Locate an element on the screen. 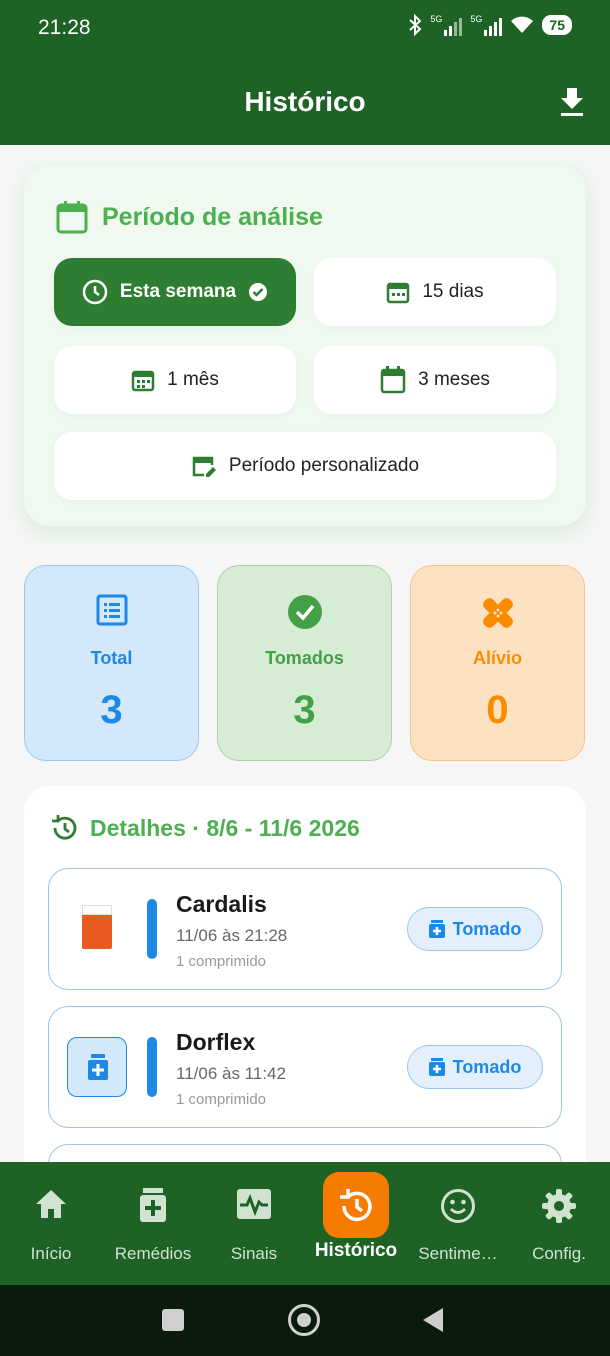  calendar-month-icon is located at coordinates (143, 381).